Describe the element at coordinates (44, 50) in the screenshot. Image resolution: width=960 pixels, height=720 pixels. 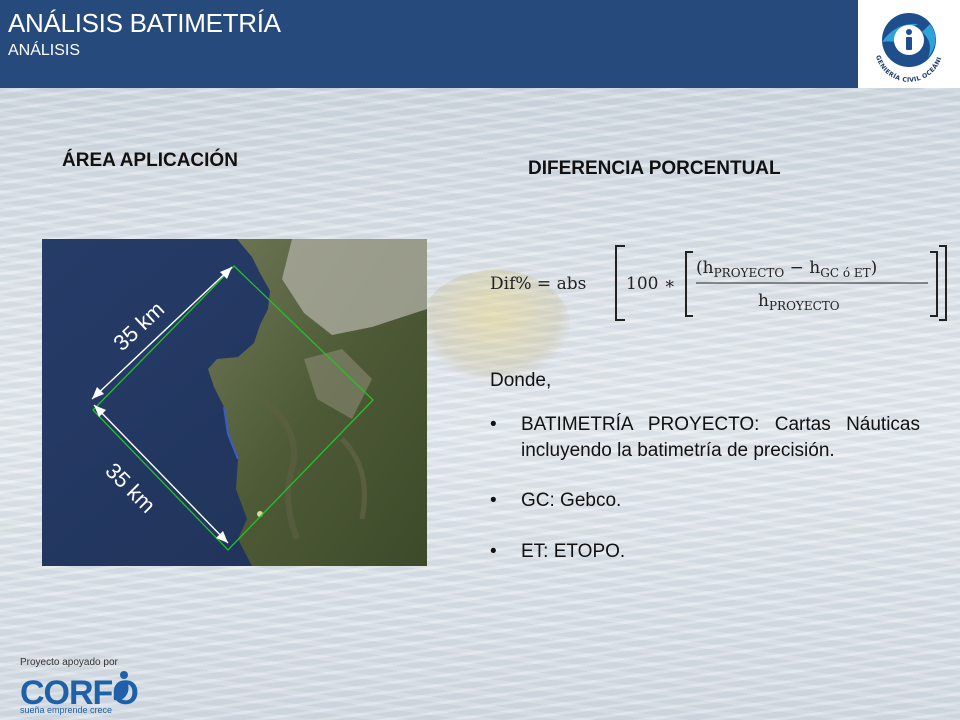
I see `slide-subtitle: ANÁLISIS` at that location.